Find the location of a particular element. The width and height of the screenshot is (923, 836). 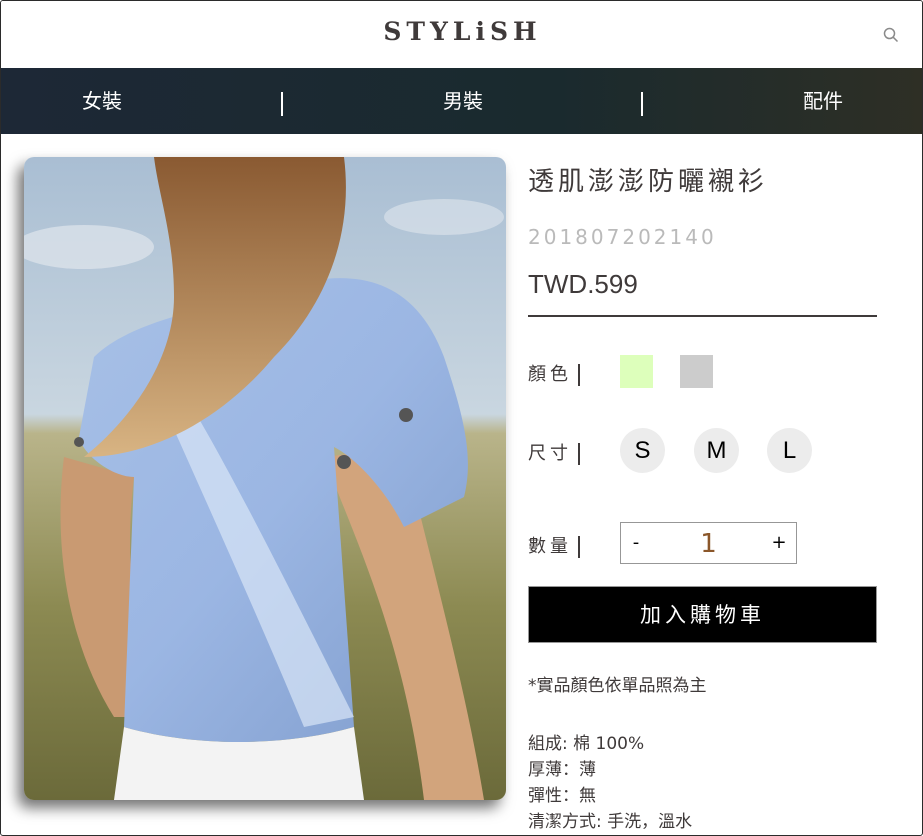

spec-thickness: 厚薄：薄 is located at coordinates (562, 770).